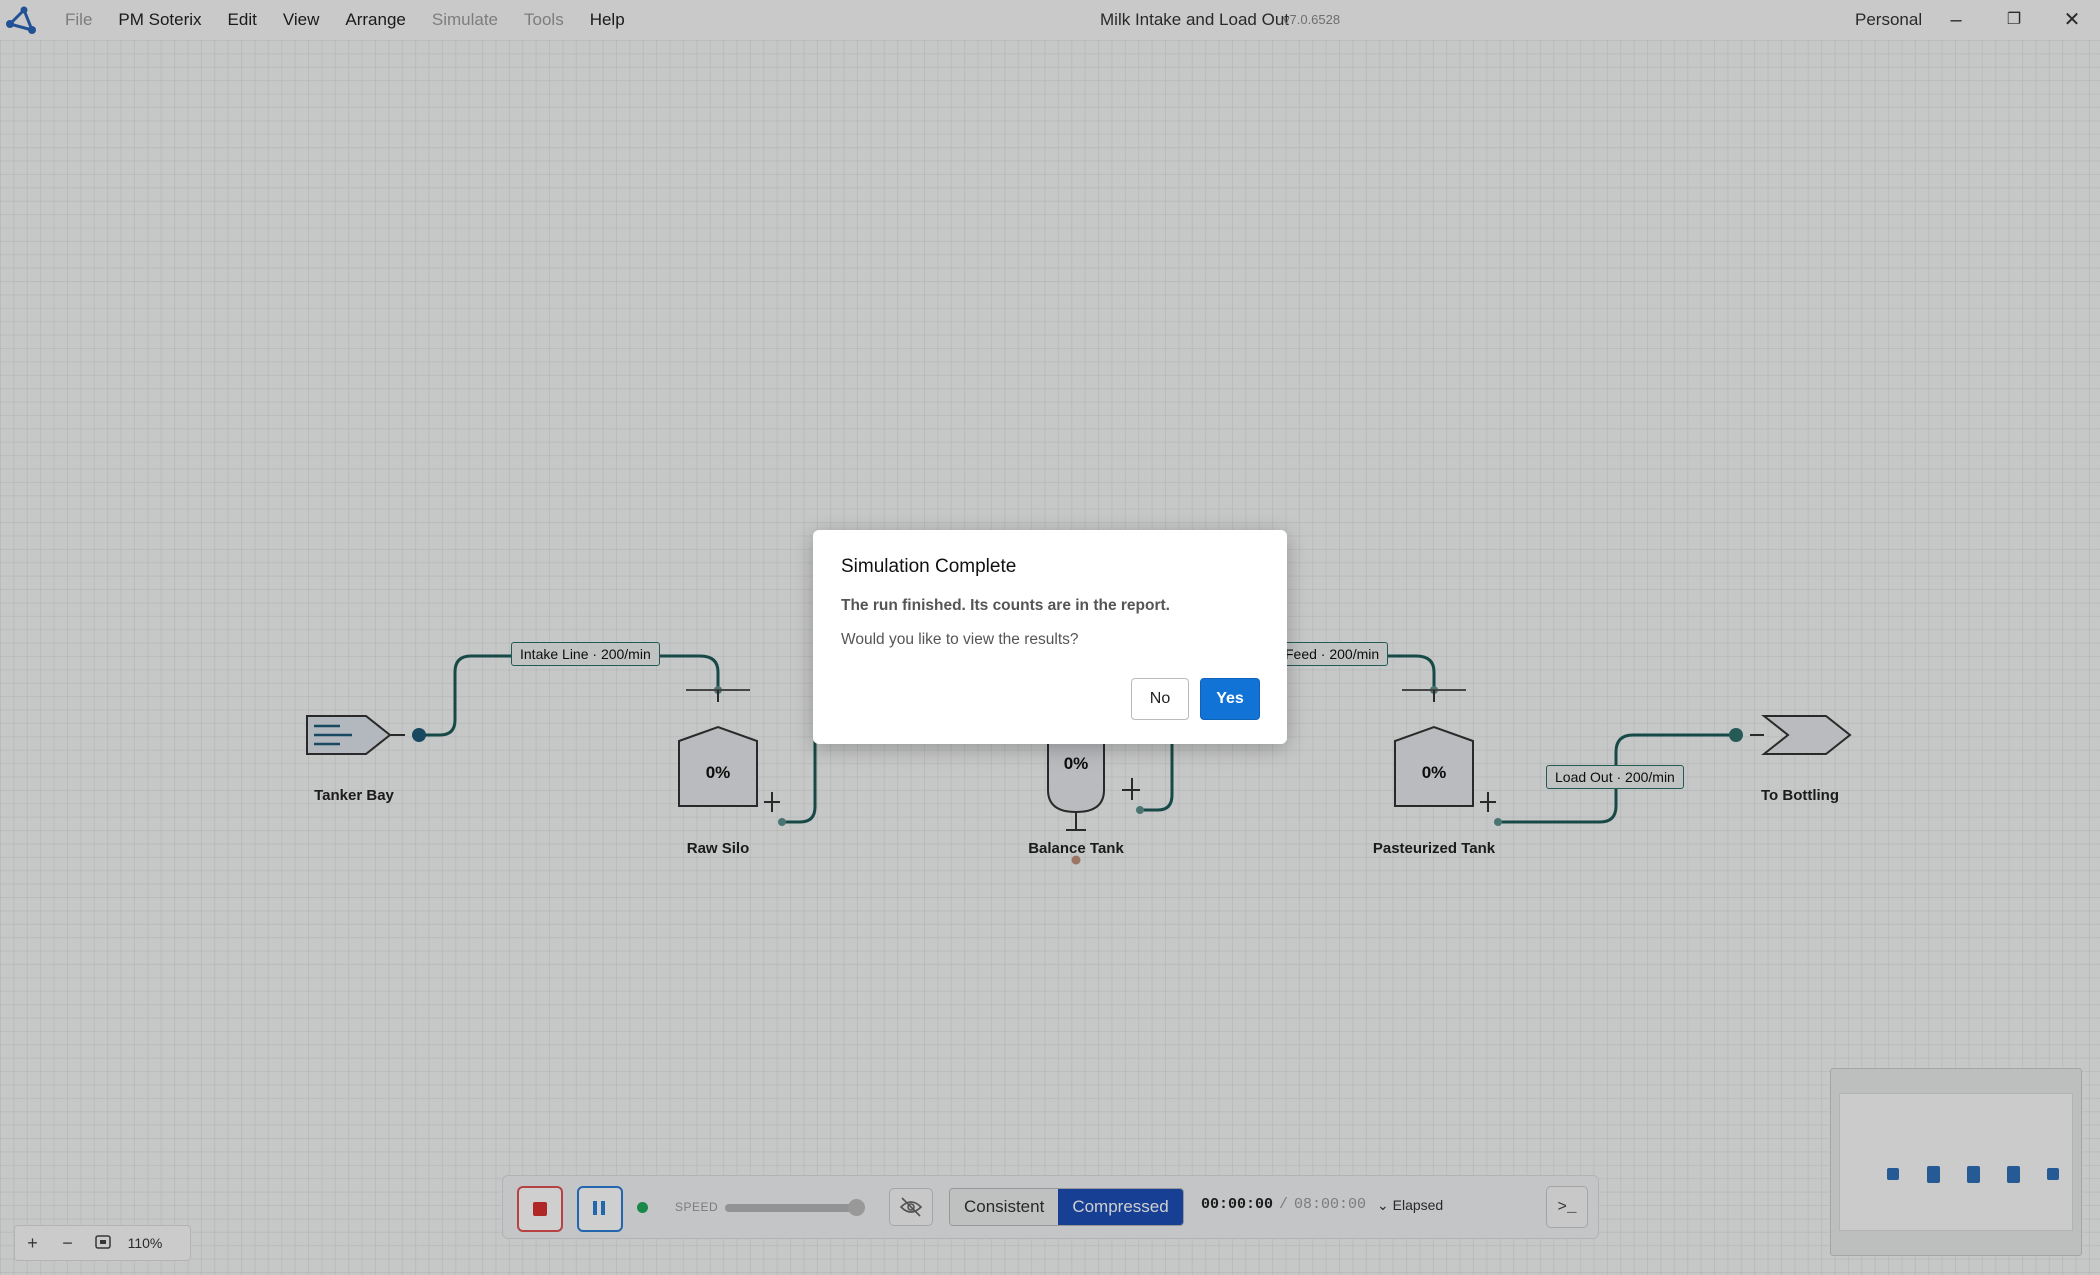 The image size is (2100, 1275). Describe the element at coordinates (960, 639) in the screenshot. I see `dialog-question: Would you like to view the results?` at that location.